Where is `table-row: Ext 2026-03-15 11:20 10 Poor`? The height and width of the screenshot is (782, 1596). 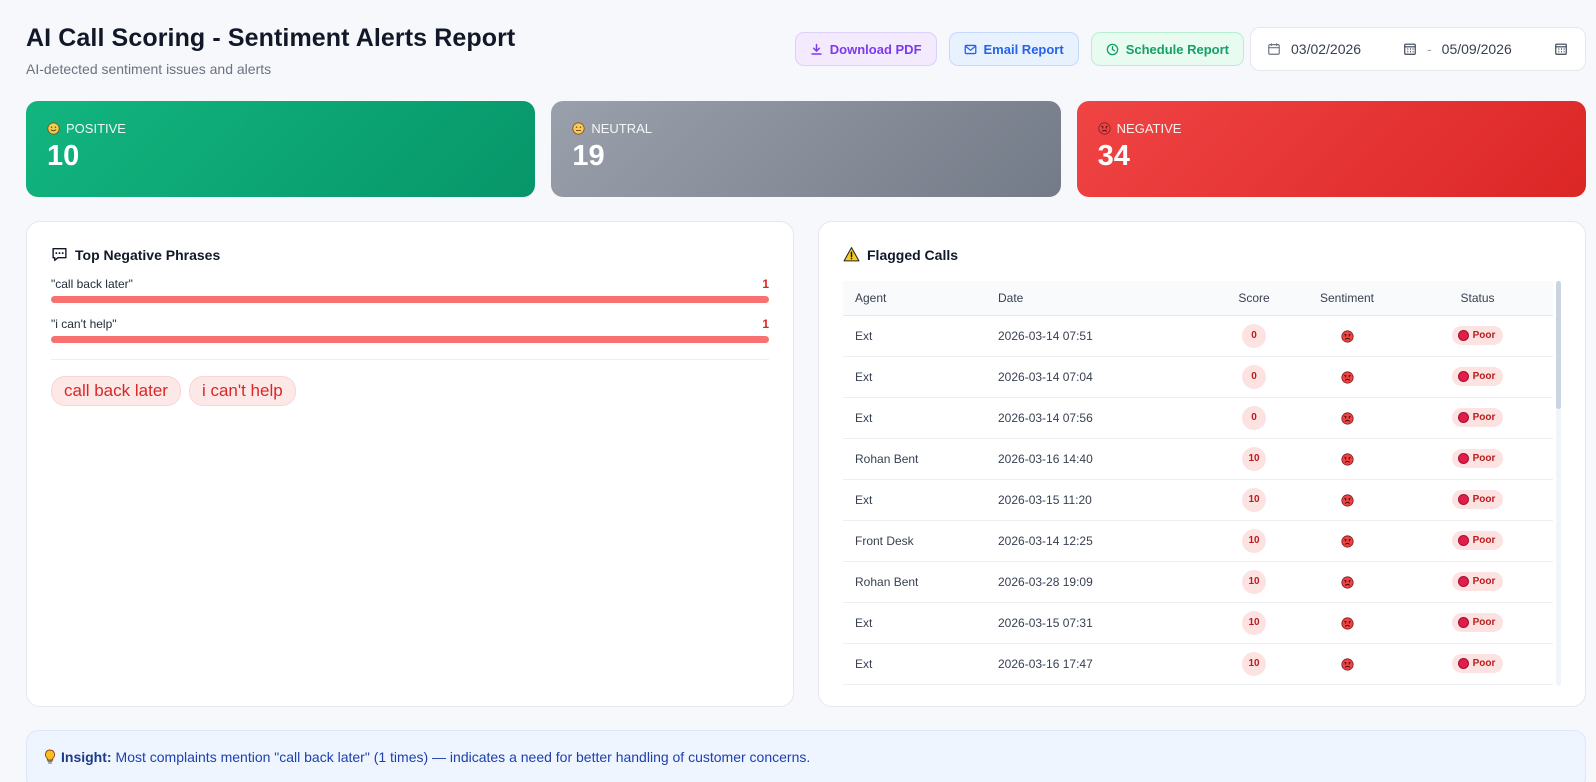
table-row: Ext 2026-03-15 11:20 10 Poor is located at coordinates (1198, 500).